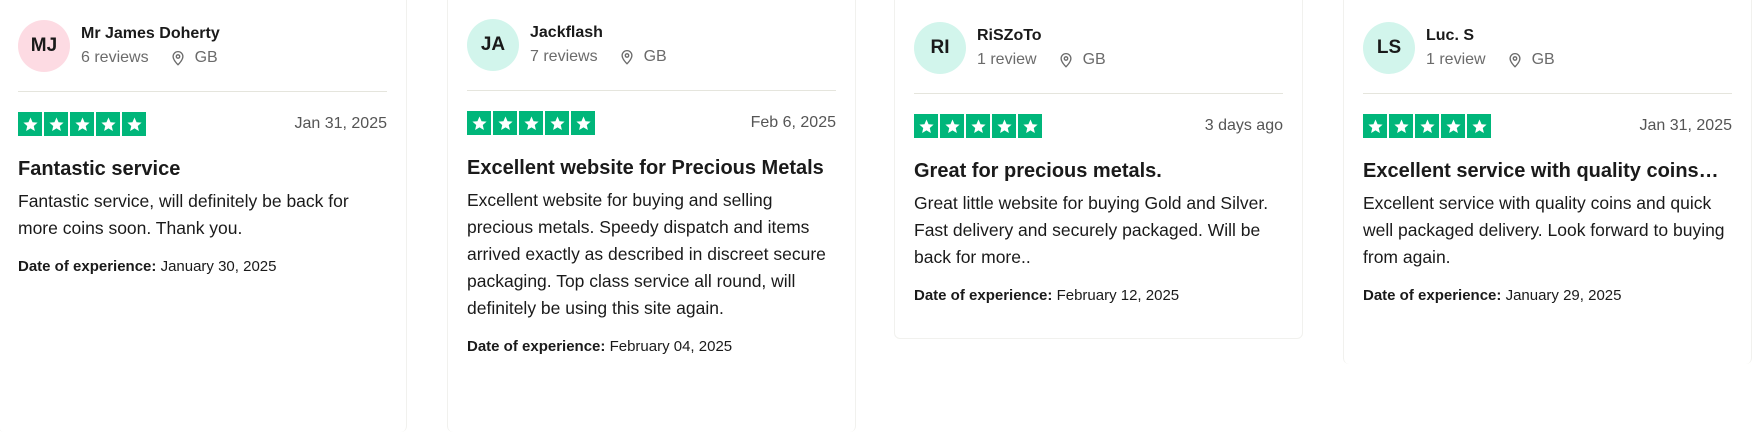 Image resolution: width=1754 pixels, height=438 pixels. I want to click on review-title: Excellent website for Precious Metals, so click(651, 168).